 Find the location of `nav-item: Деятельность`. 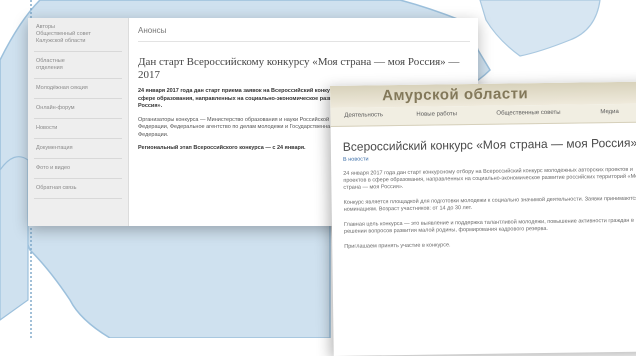

nav-item: Деятельность is located at coordinates (363, 115).